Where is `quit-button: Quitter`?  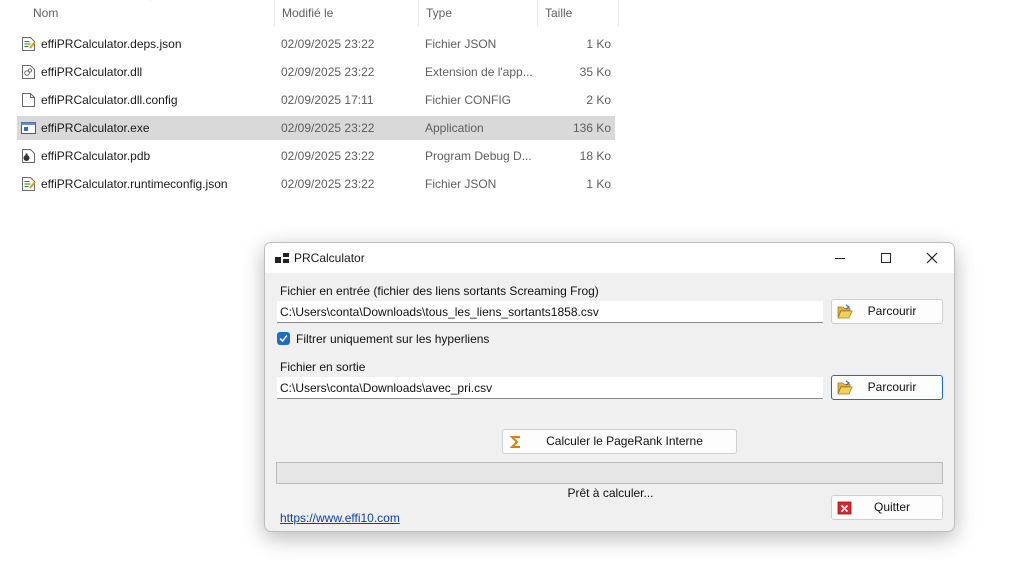 quit-button: Quitter is located at coordinates (887, 507).